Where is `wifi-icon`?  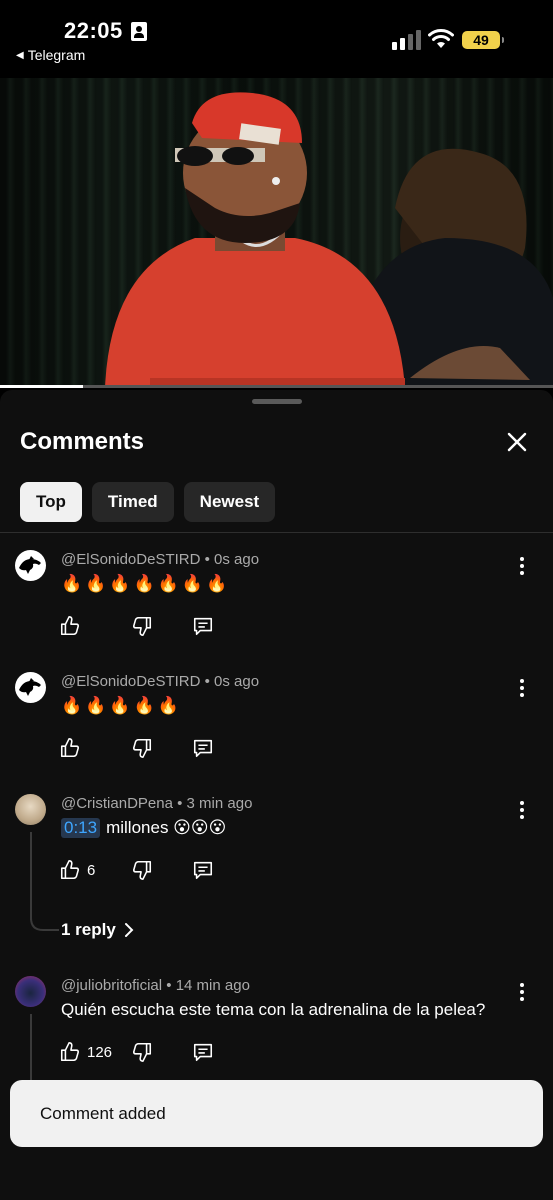
wifi-icon is located at coordinates (441, 38).